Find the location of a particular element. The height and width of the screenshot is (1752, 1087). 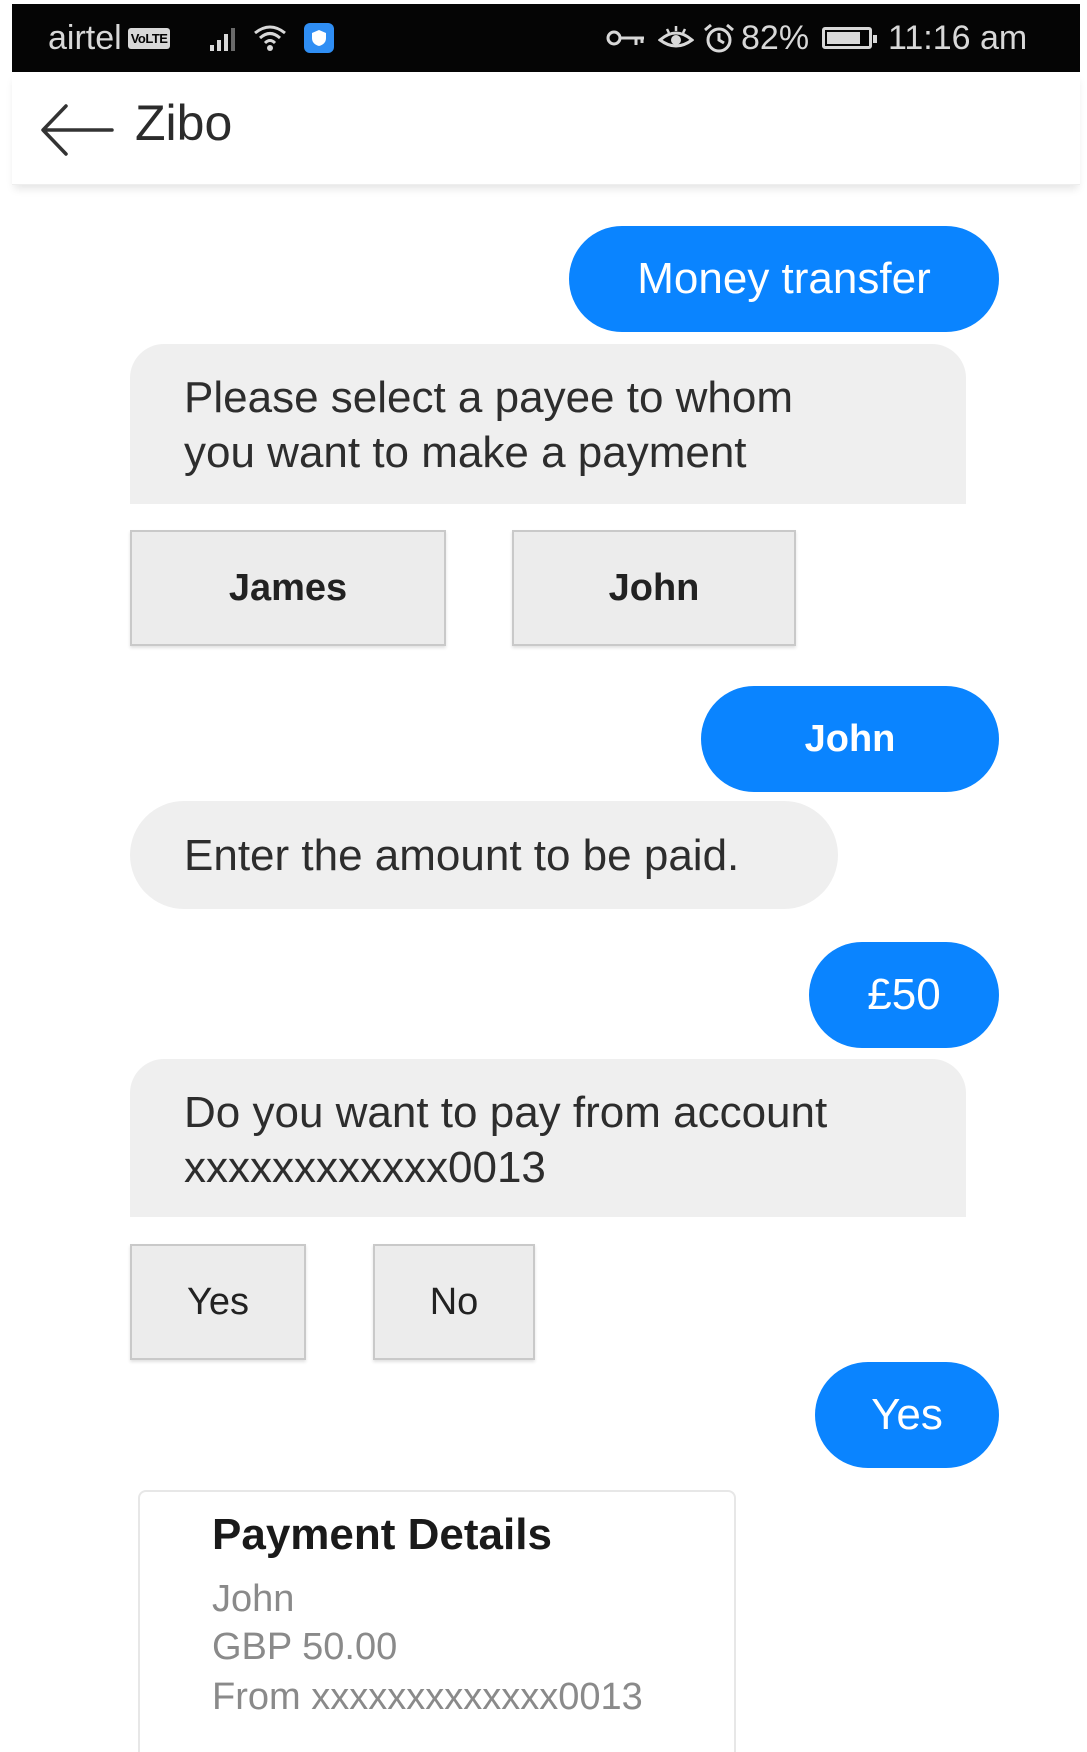

wifi-icon is located at coordinates (270, 38).